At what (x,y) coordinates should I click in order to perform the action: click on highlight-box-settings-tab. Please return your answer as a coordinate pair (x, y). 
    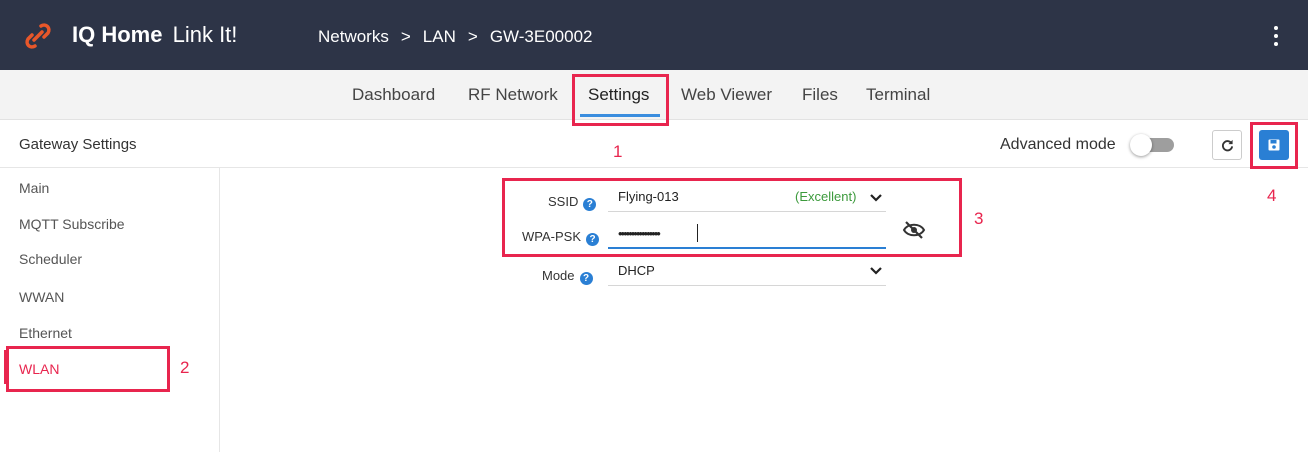
    Looking at the image, I should click on (620, 100).